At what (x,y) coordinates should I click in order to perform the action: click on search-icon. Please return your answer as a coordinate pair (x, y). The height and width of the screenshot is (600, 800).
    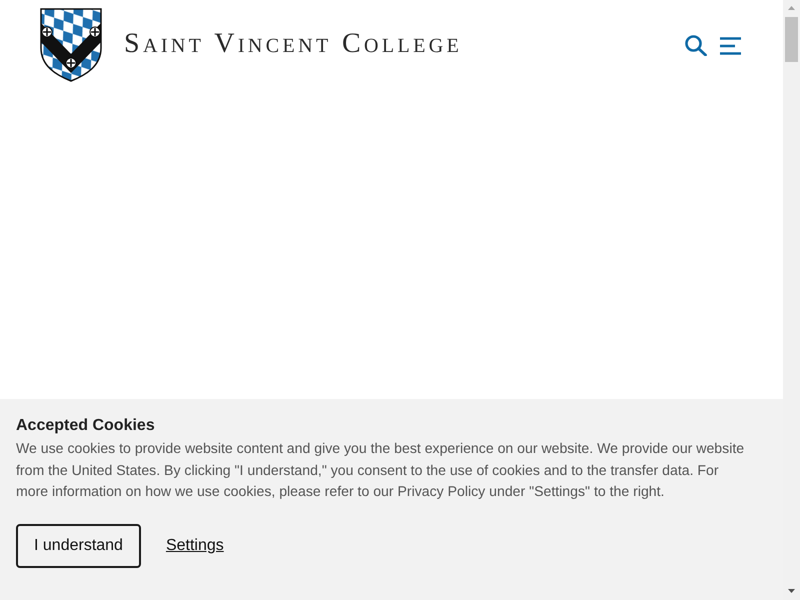
    Looking at the image, I should click on (696, 45).